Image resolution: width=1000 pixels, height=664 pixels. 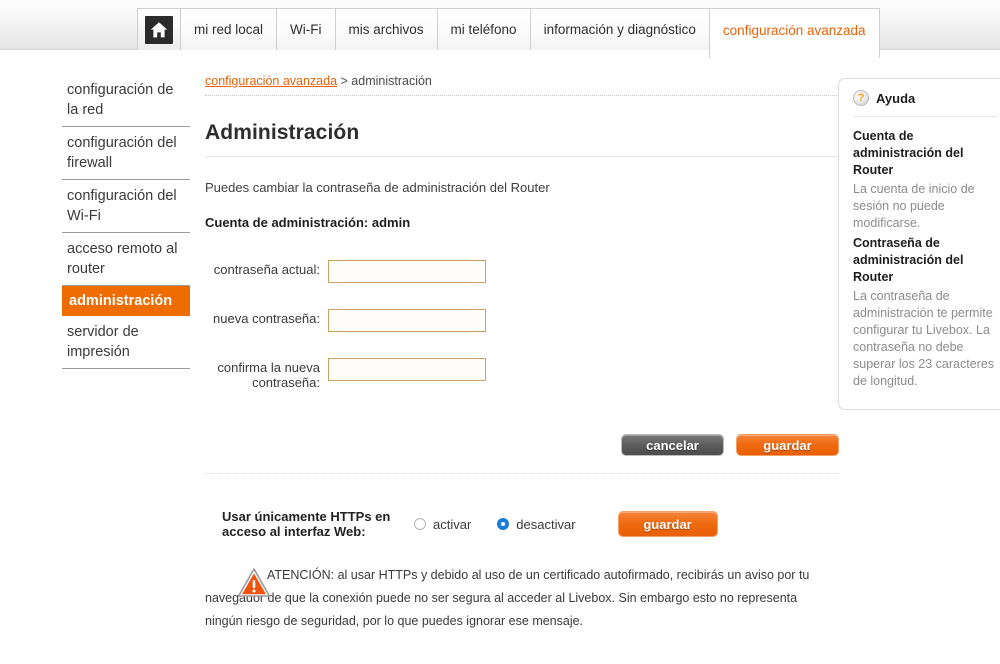 What do you see at coordinates (667, 524) in the screenshot?
I see `save-https-button: guardar` at bounding box center [667, 524].